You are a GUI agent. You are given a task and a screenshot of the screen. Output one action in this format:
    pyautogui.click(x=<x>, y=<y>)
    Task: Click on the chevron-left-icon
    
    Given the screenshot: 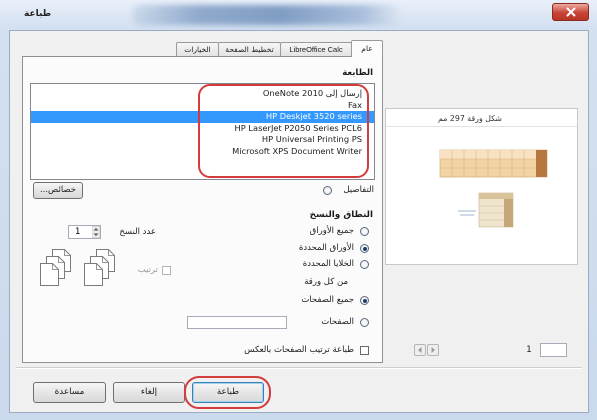 What is the action you would take?
    pyautogui.click(x=420, y=350)
    